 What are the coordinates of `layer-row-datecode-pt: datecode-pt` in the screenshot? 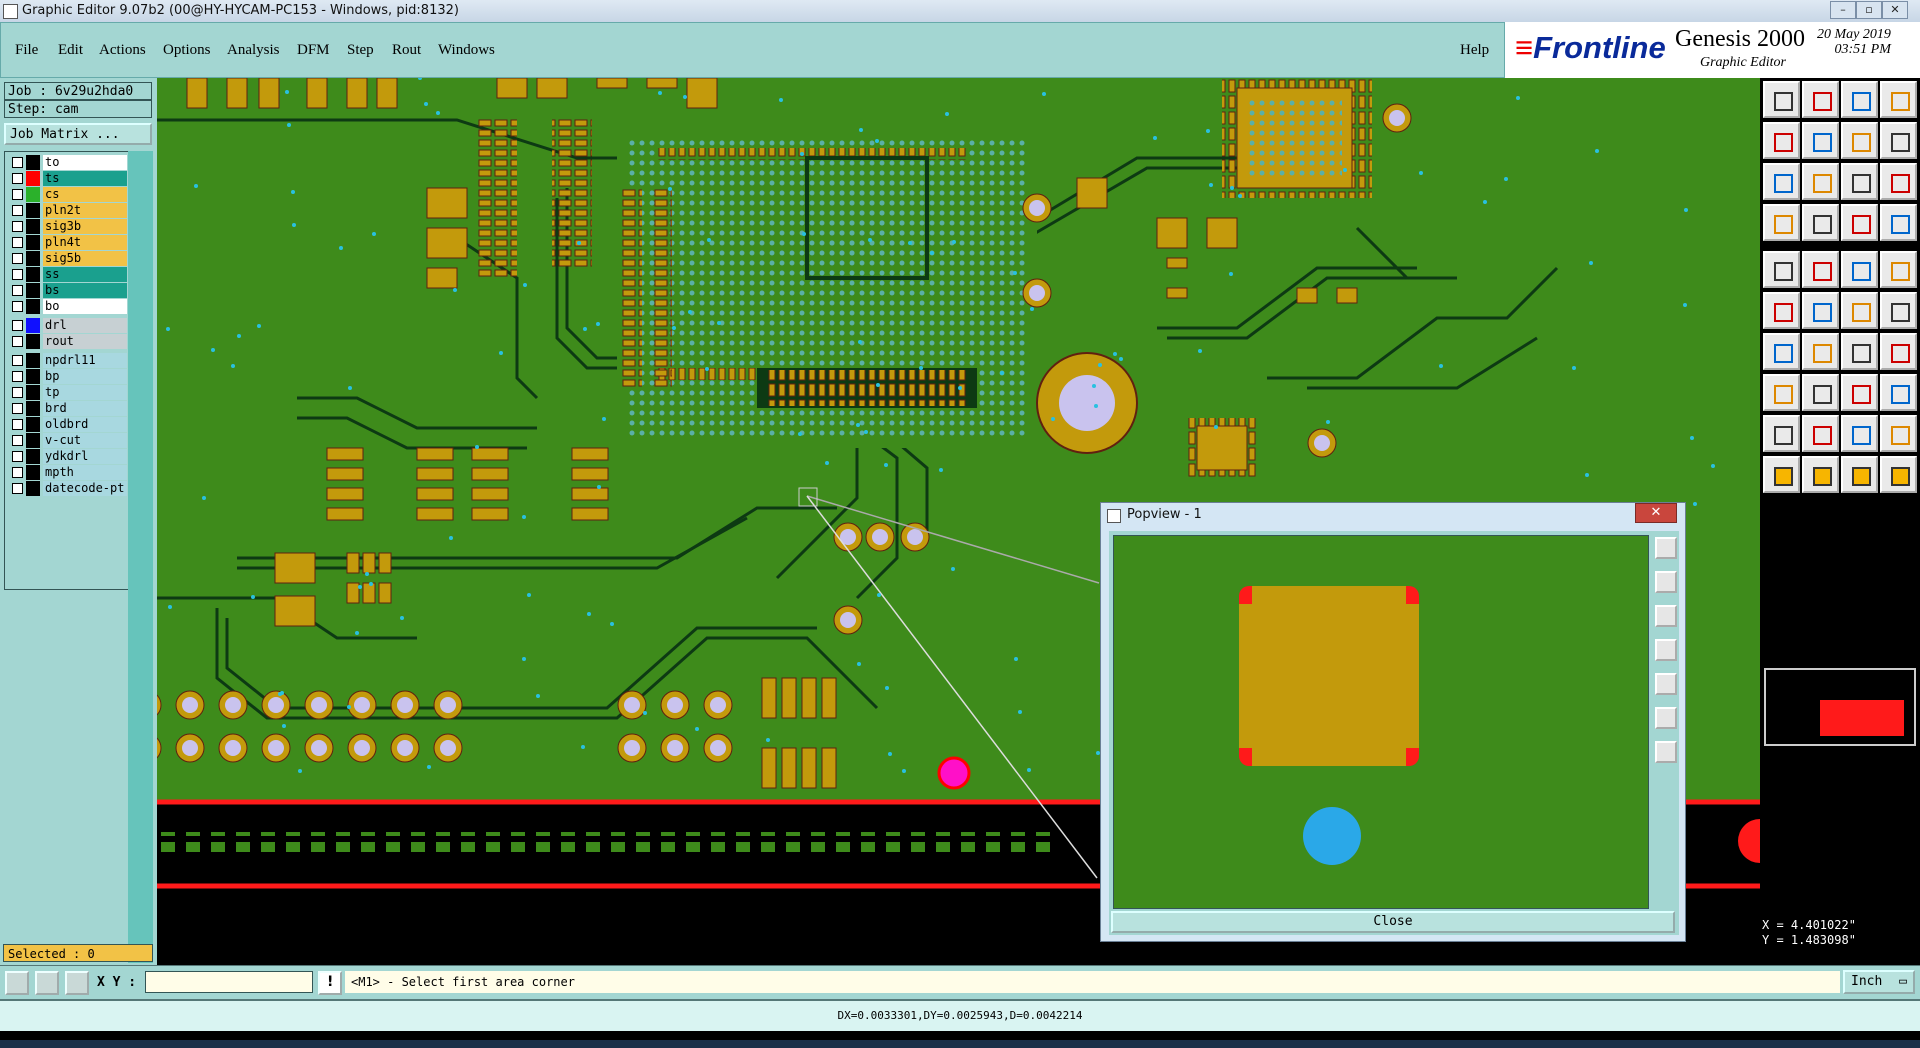 It's located at (67, 488).